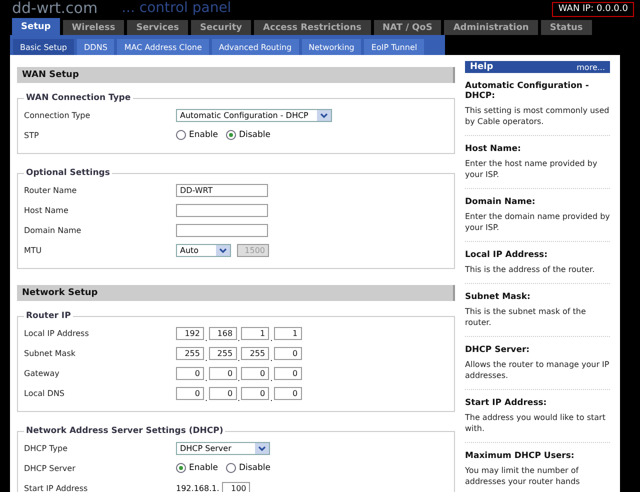 This screenshot has width=640, height=492. What do you see at coordinates (408, 27) in the screenshot?
I see `nav-tab: NAT / QoS` at bounding box center [408, 27].